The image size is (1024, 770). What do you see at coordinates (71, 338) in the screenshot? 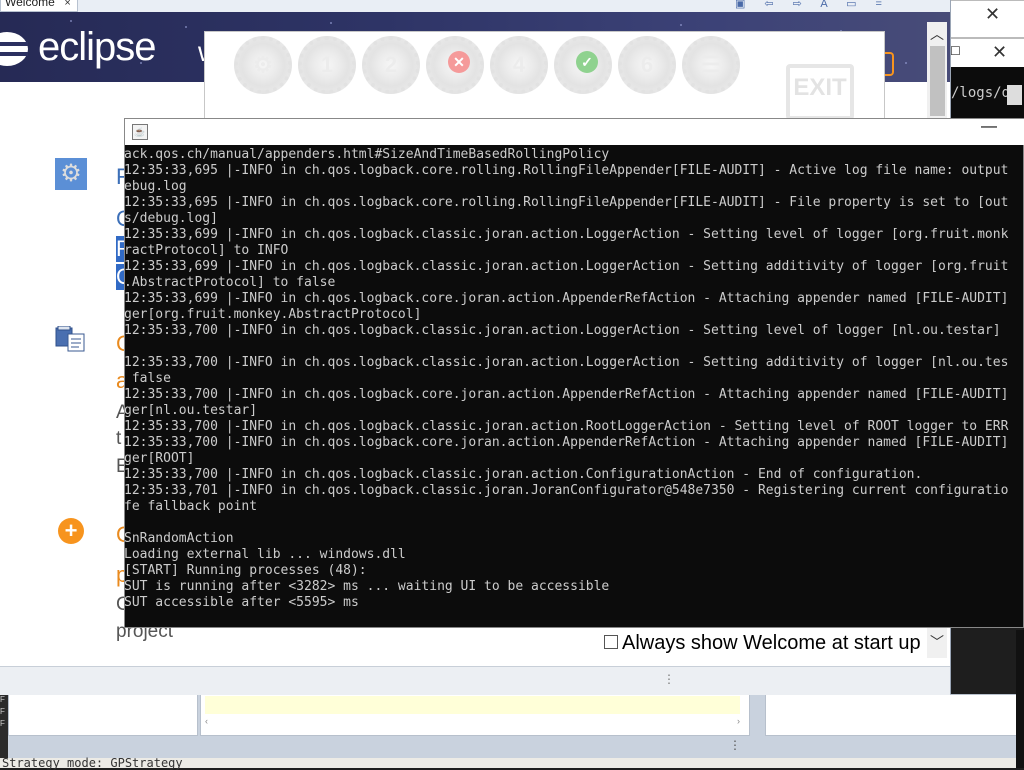
I see `clipboard-icon` at bounding box center [71, 338].